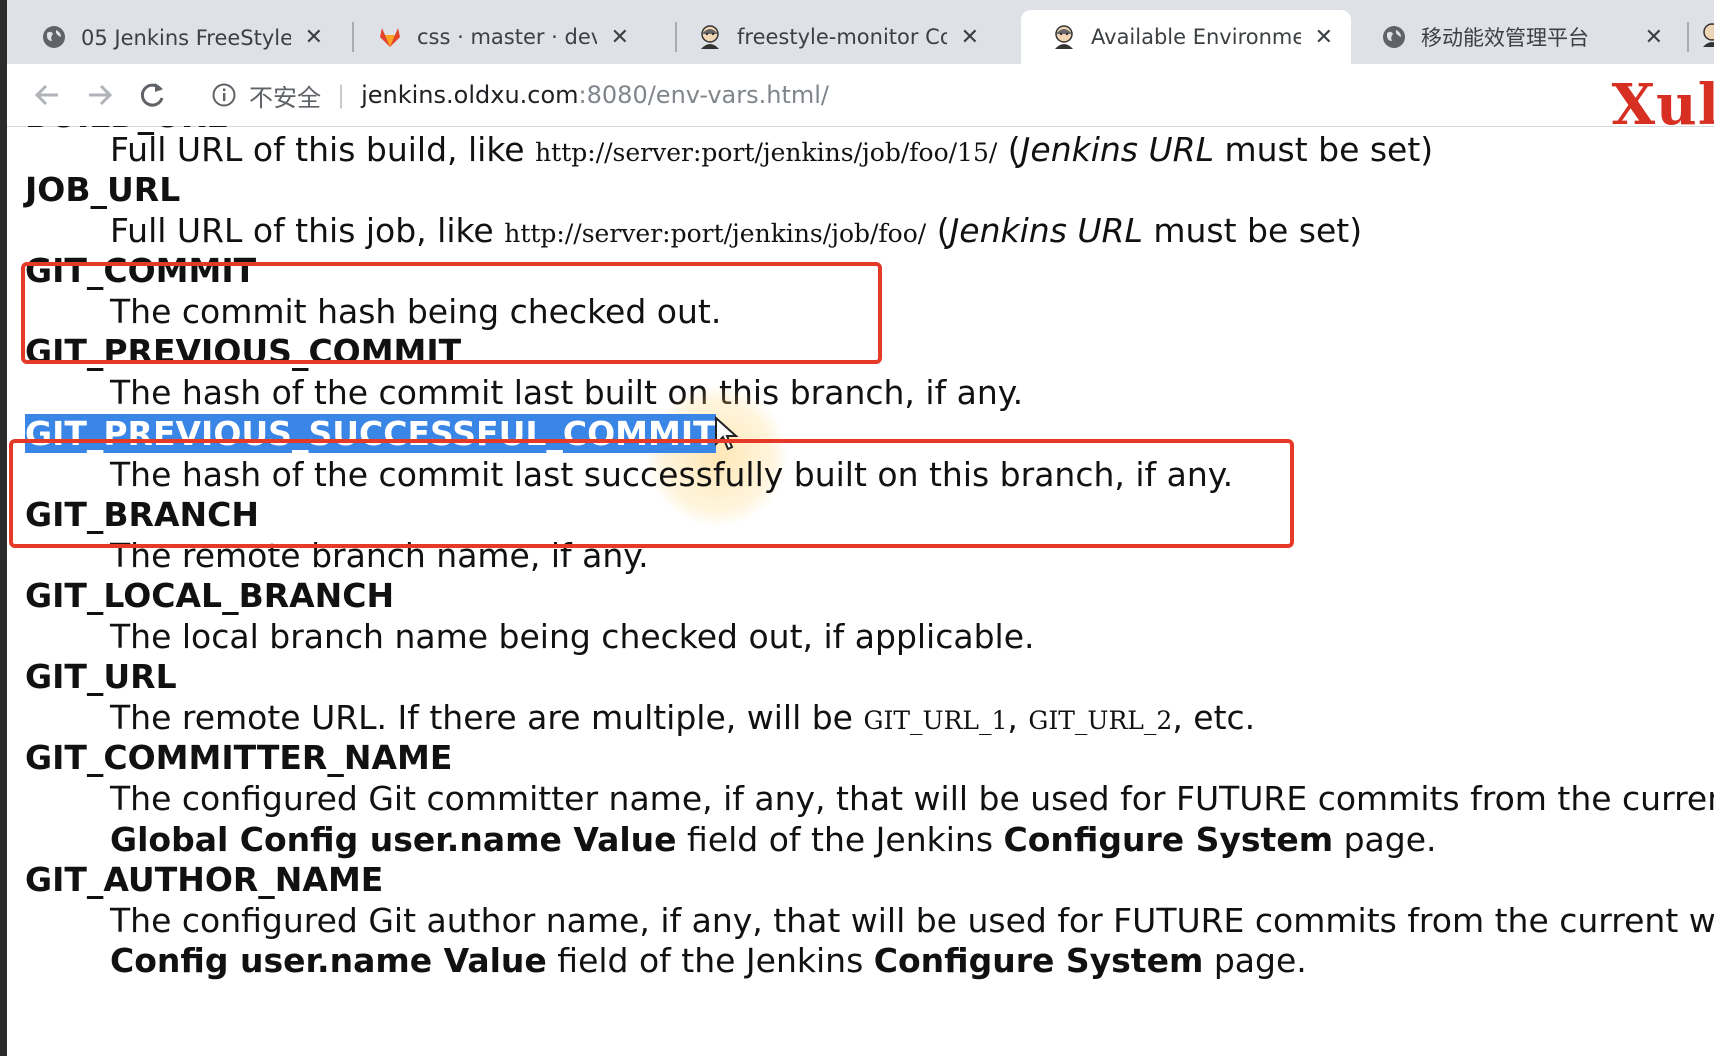 This screenshot has width=1714, height=1056. I want to click on annotation-box-git-previous-successful-commit, so click(651, 493).